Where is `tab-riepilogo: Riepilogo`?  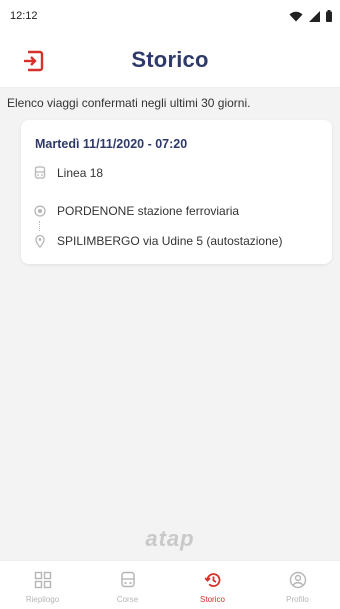 tab-riepilogo: Riepilogo is located at coordinates (42, 585).